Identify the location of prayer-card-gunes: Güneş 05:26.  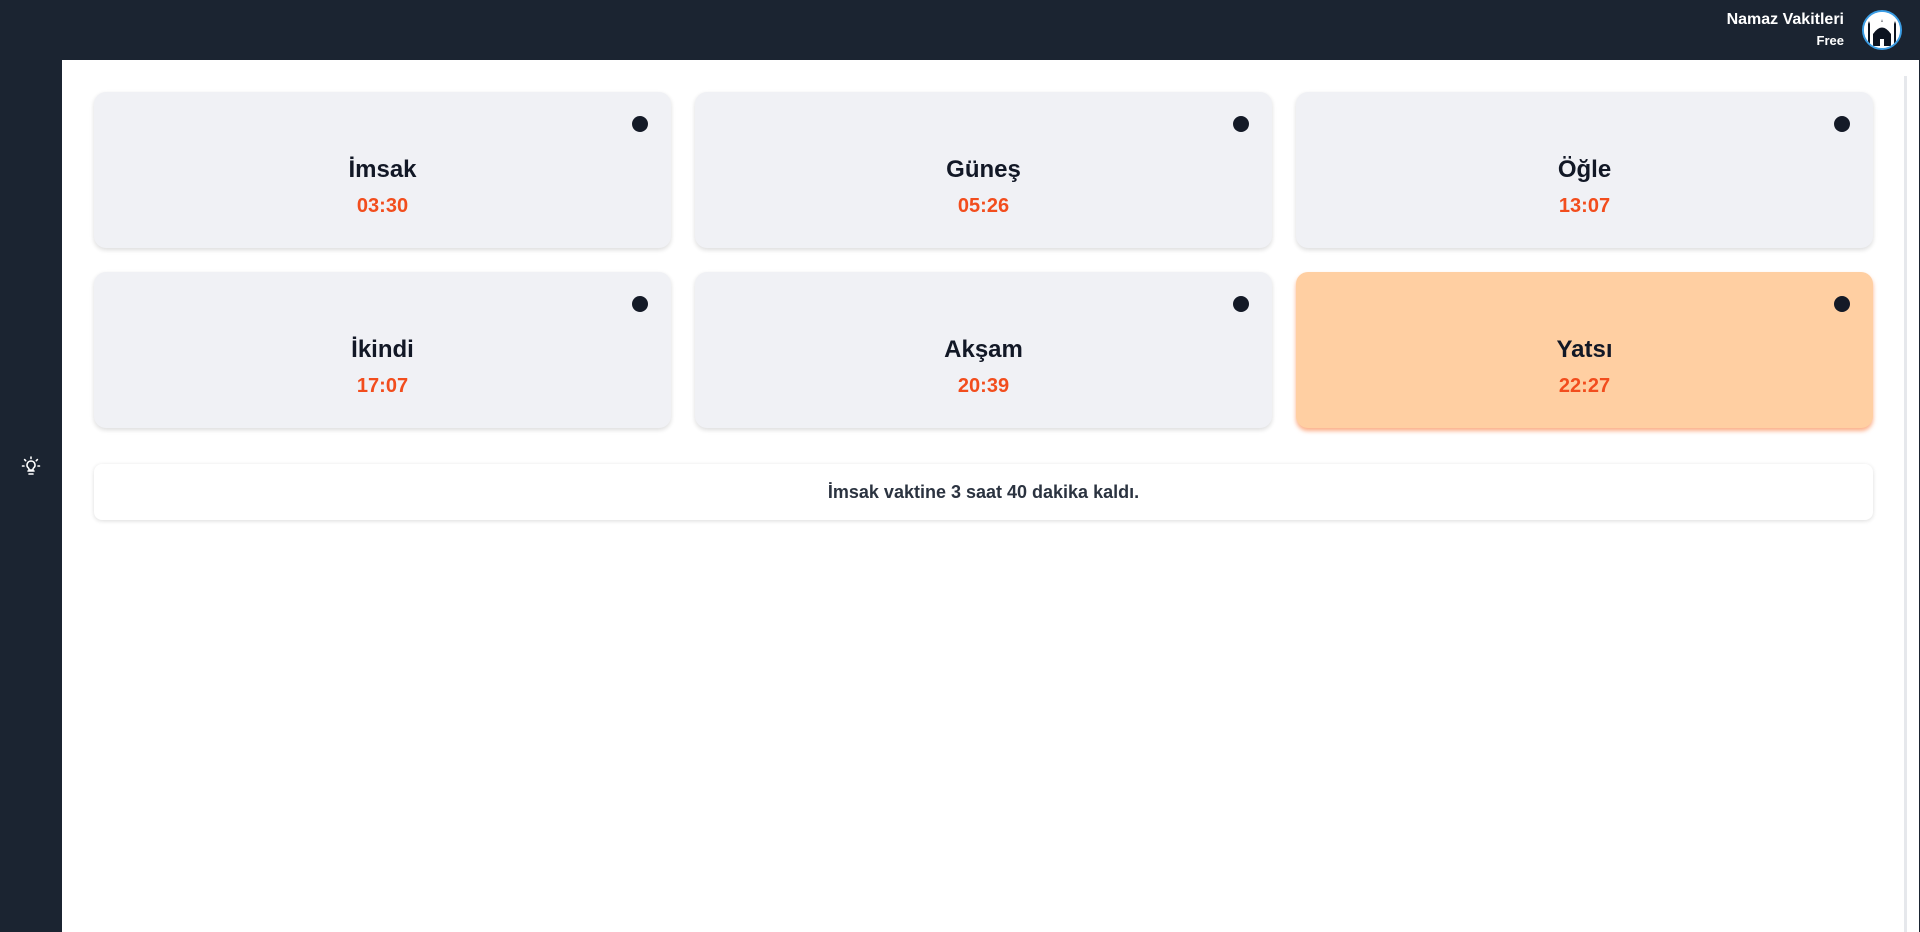
(983, 170).